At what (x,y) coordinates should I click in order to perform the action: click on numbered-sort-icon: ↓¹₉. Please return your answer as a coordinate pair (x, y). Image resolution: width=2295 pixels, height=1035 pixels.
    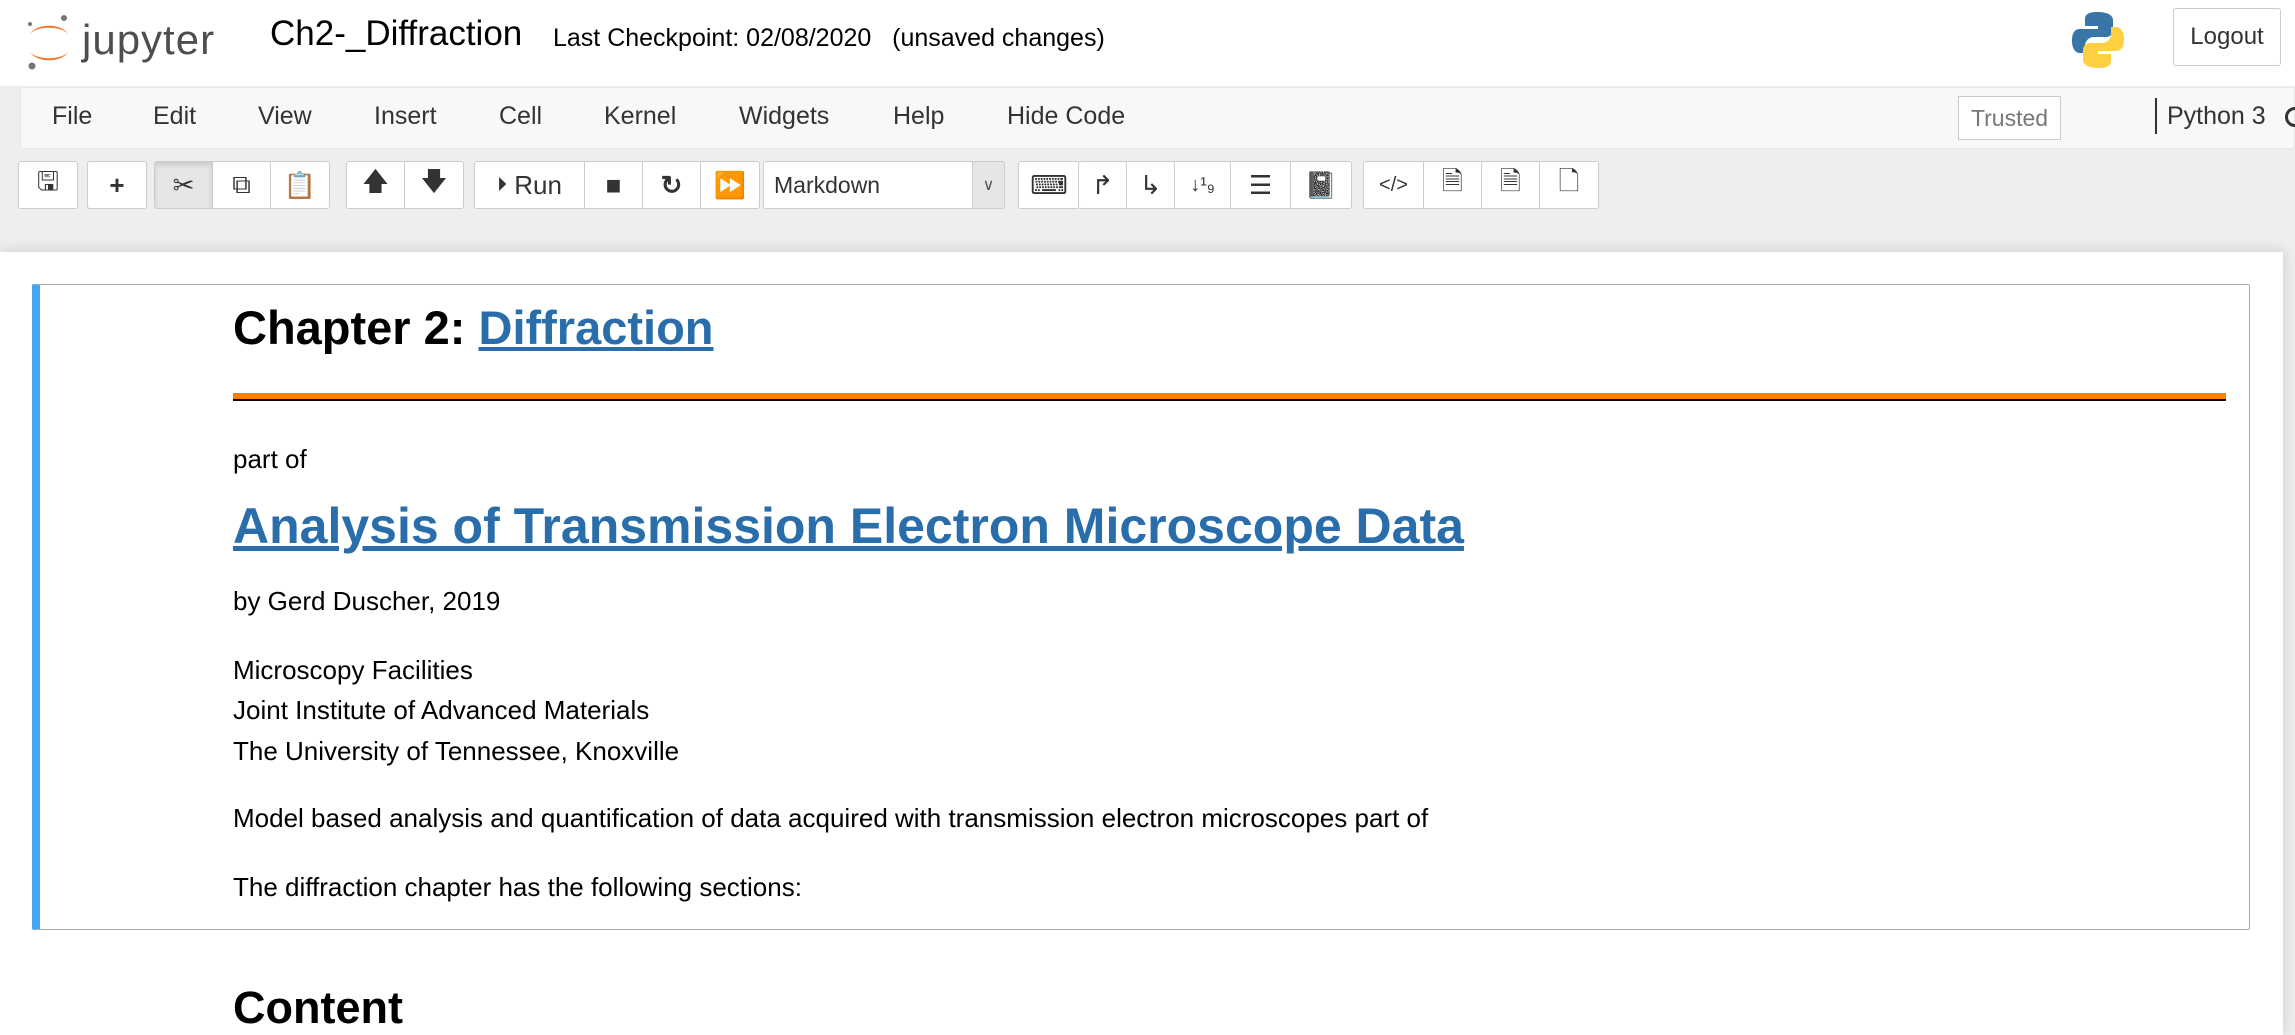
    Looking at the image, I should click on (1202, 184).